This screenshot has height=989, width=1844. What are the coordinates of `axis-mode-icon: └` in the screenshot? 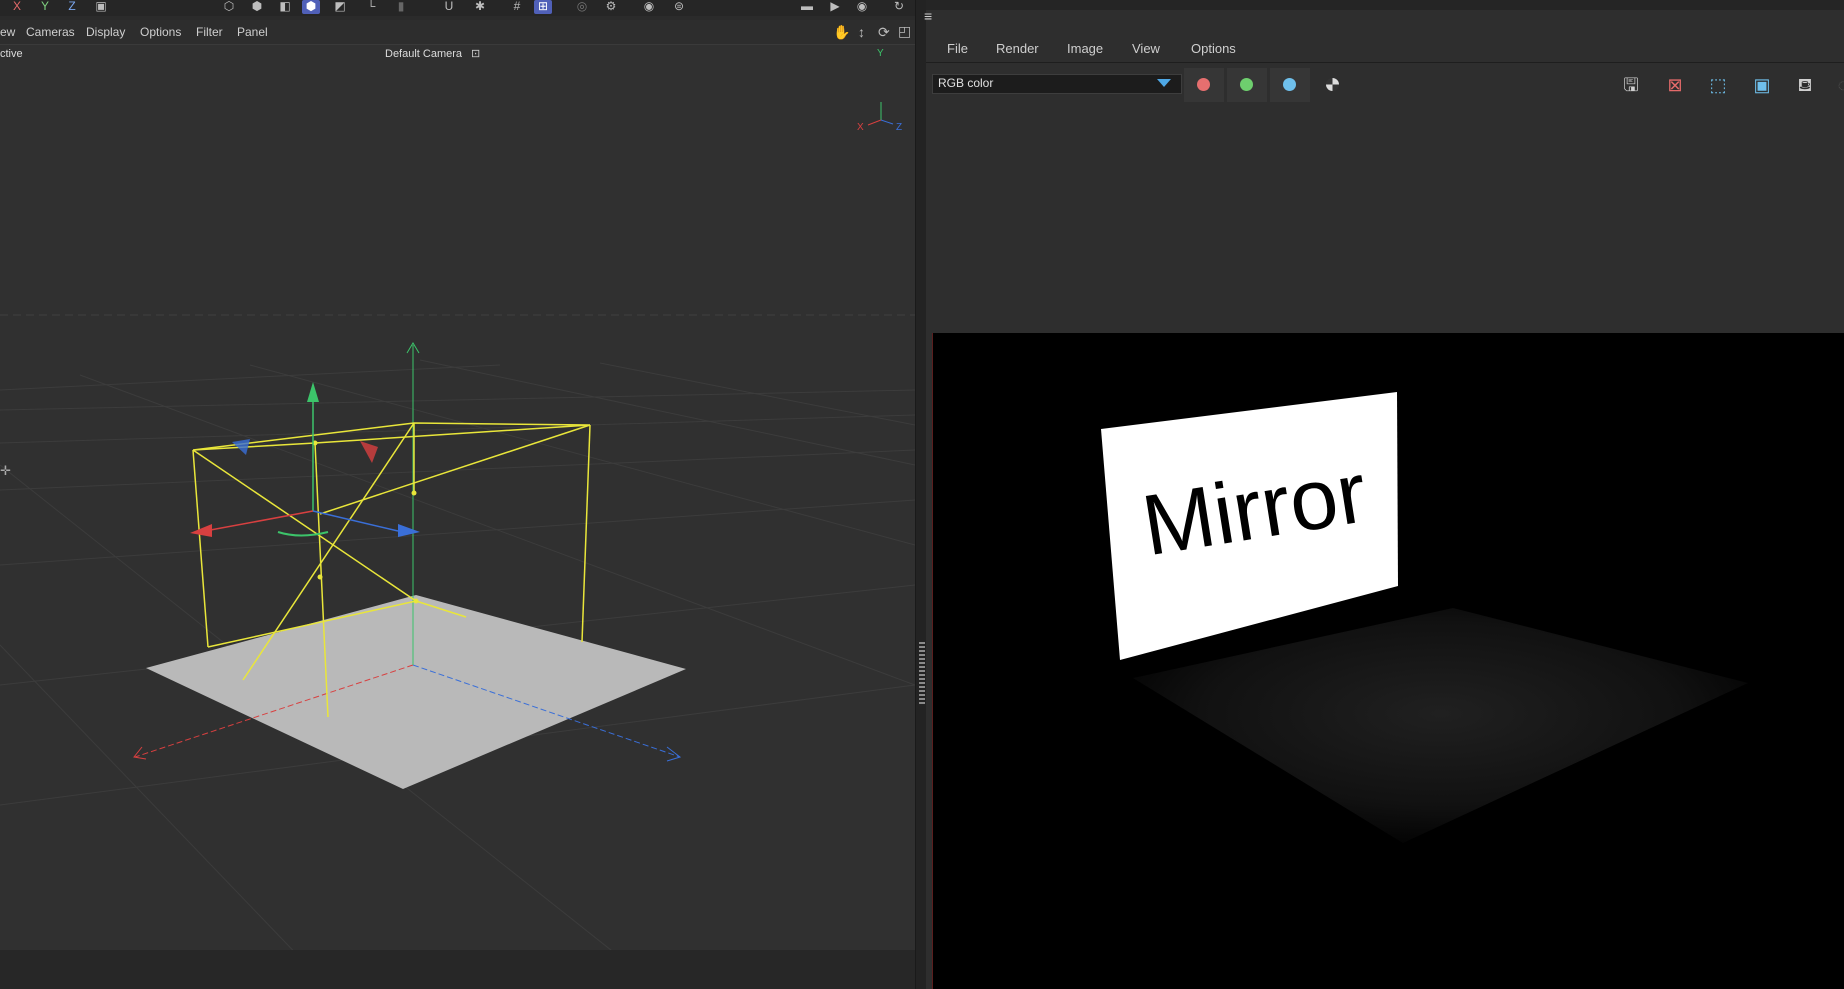 It's located at (371, 7).